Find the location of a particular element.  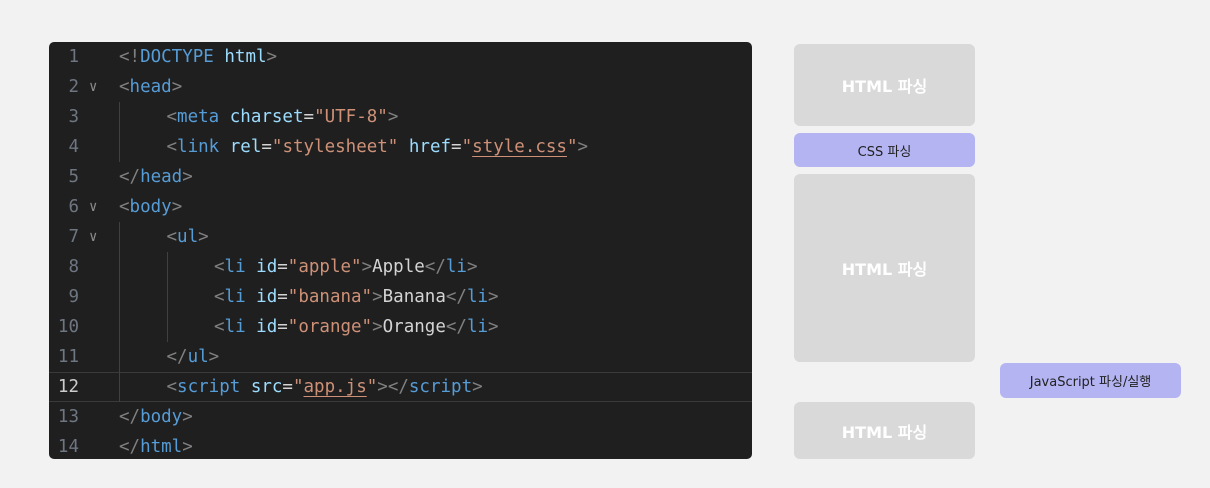

code-token: DOCTYPE is located at coordinates (177, 57).